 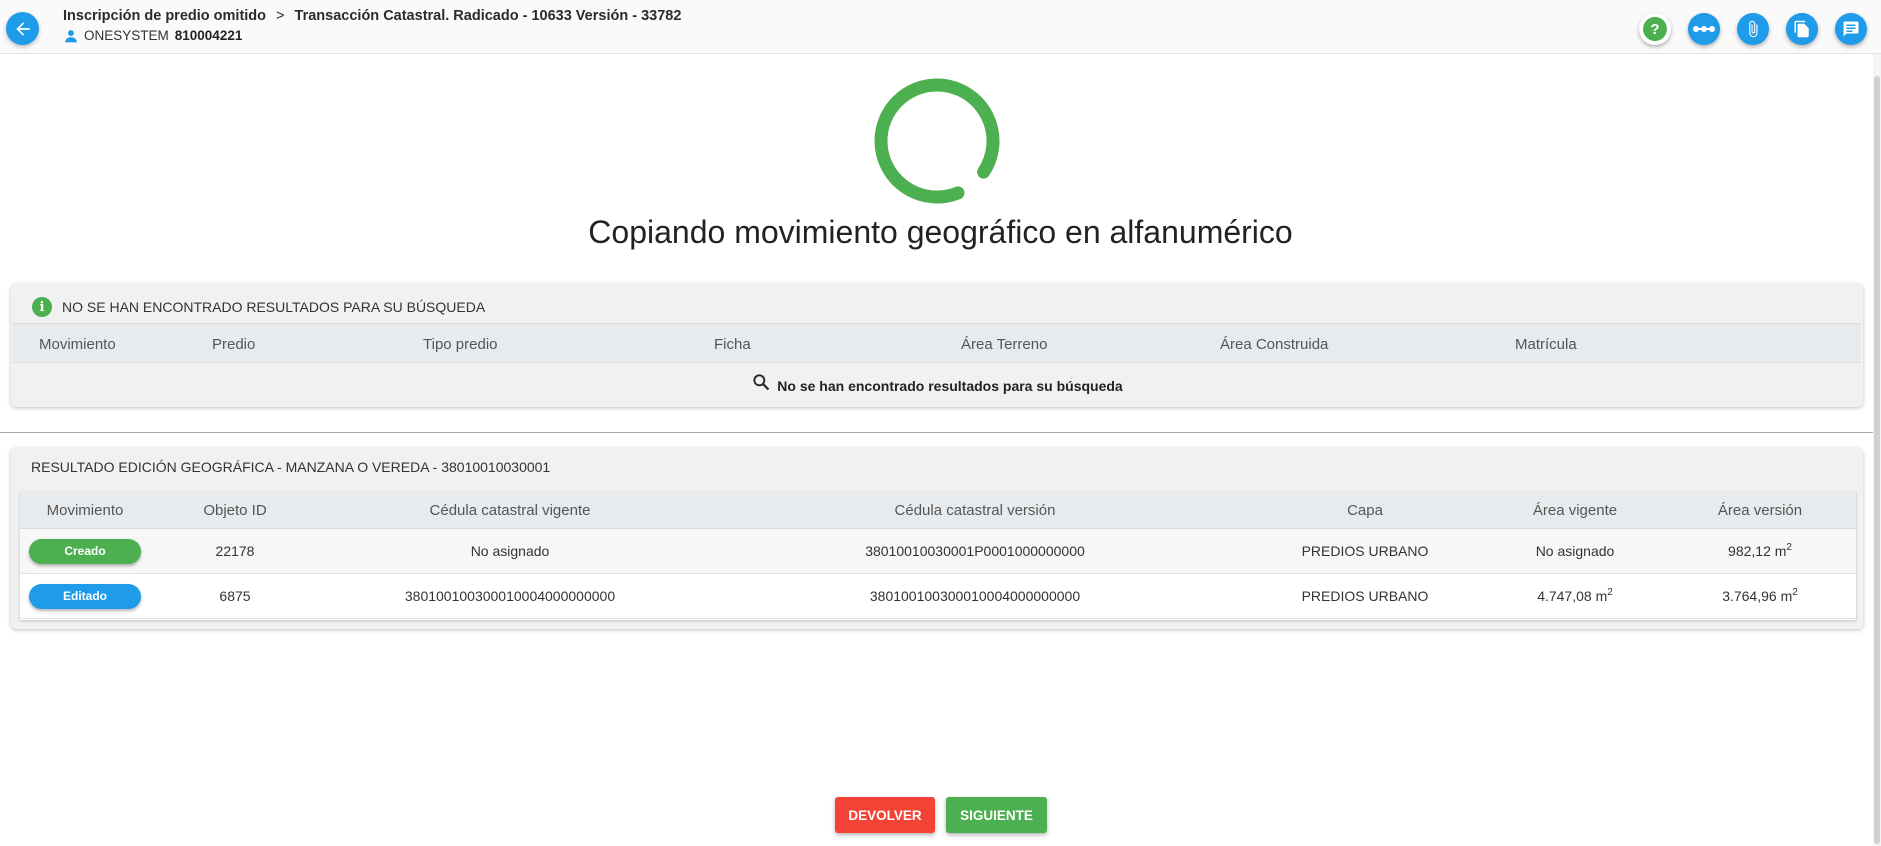 I want to click on section-divider, so click(x=936, y=432).